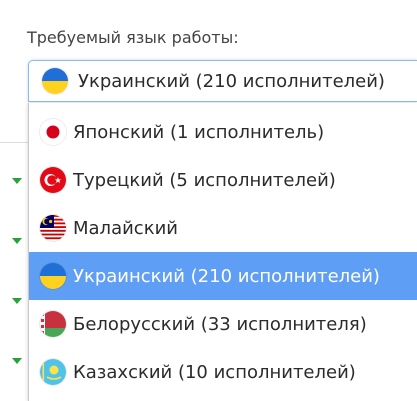 The width and height of the screenshot is (417, 401). I want to click on language-option-belarusian: Белорусский (33 исполнителя), so click(223, 324).